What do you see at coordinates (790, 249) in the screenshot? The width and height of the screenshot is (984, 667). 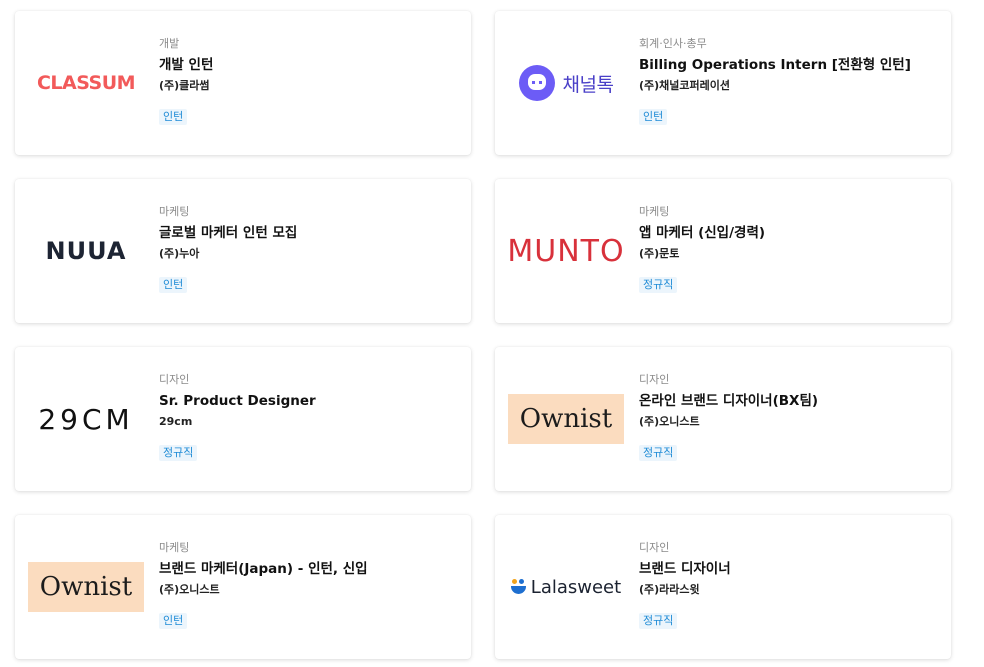 I see `job-info: 마케팅 앱 마케터 (신입/경력) (주)문토 정규직` at bounding box center [790, 249].